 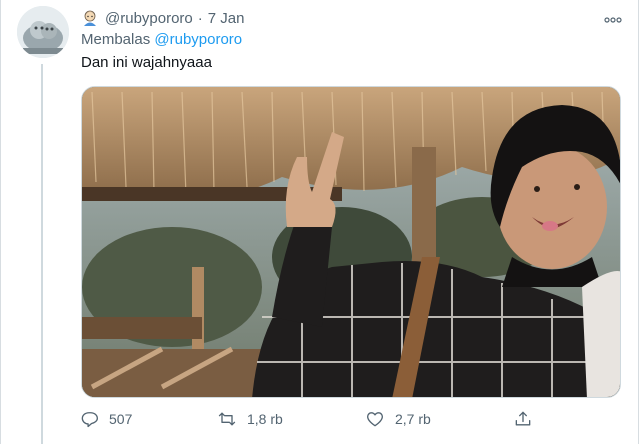 What do you see at coordinates (198, 39) in the screenshot?
I see `reply-mention-link: @rubypororo` at bounding box center [198, 39].